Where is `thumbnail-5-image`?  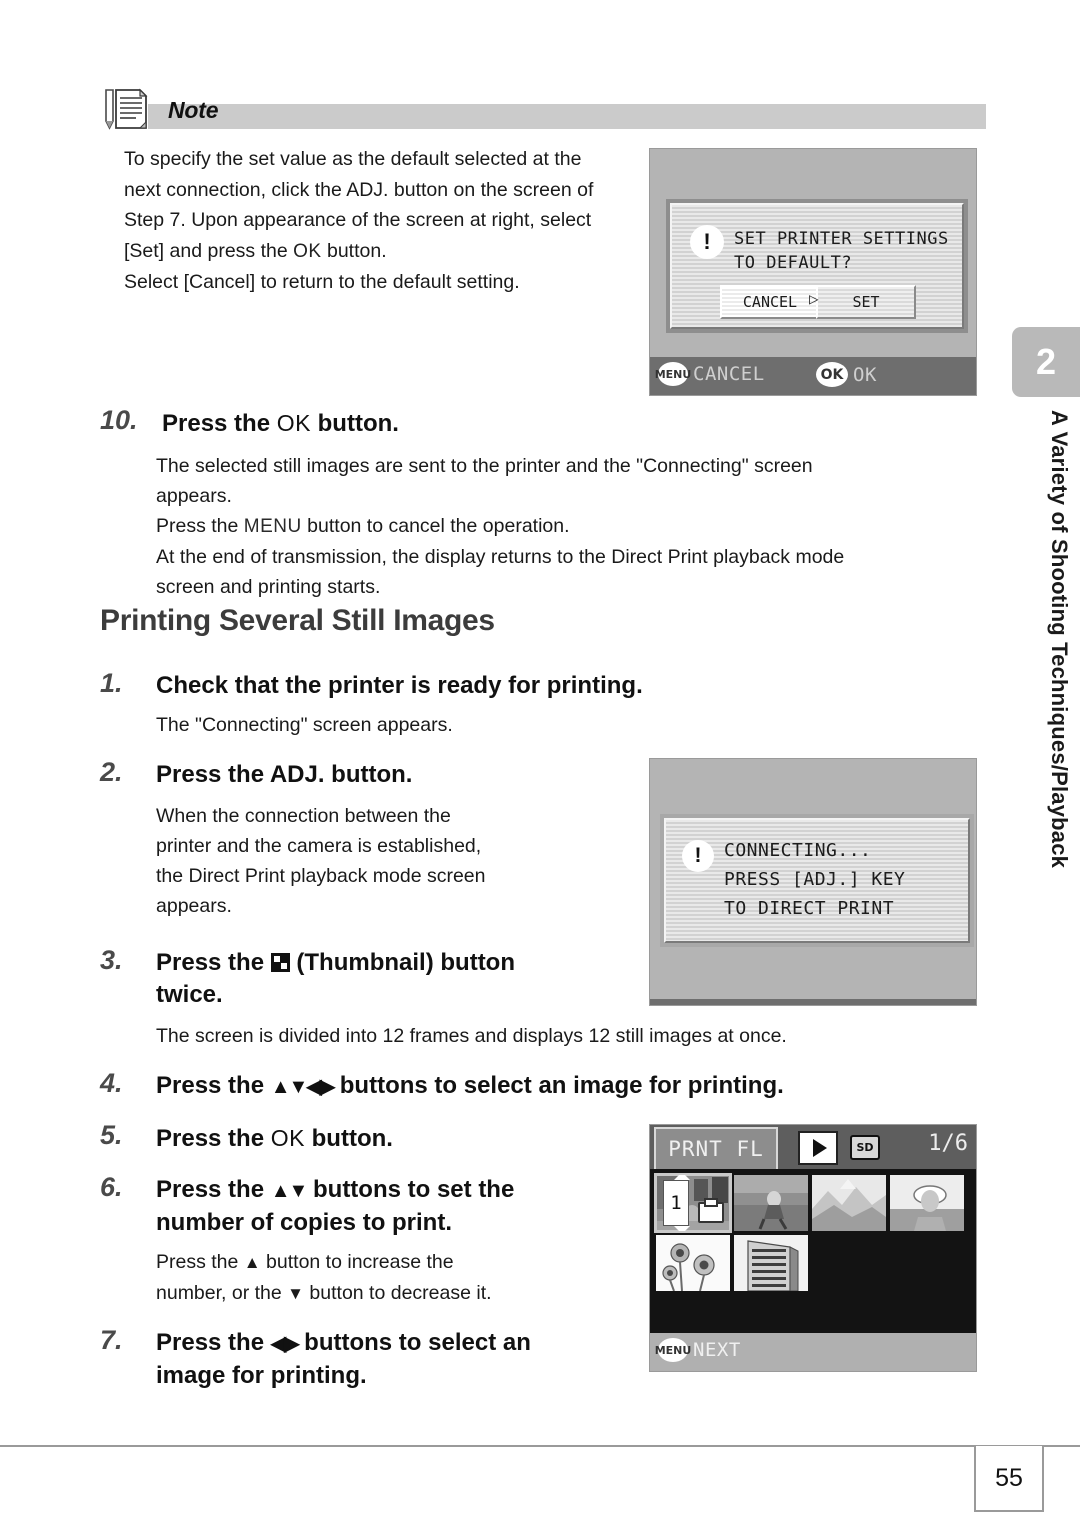
thumbnail-5-image is located at coordinates (693, 1263).